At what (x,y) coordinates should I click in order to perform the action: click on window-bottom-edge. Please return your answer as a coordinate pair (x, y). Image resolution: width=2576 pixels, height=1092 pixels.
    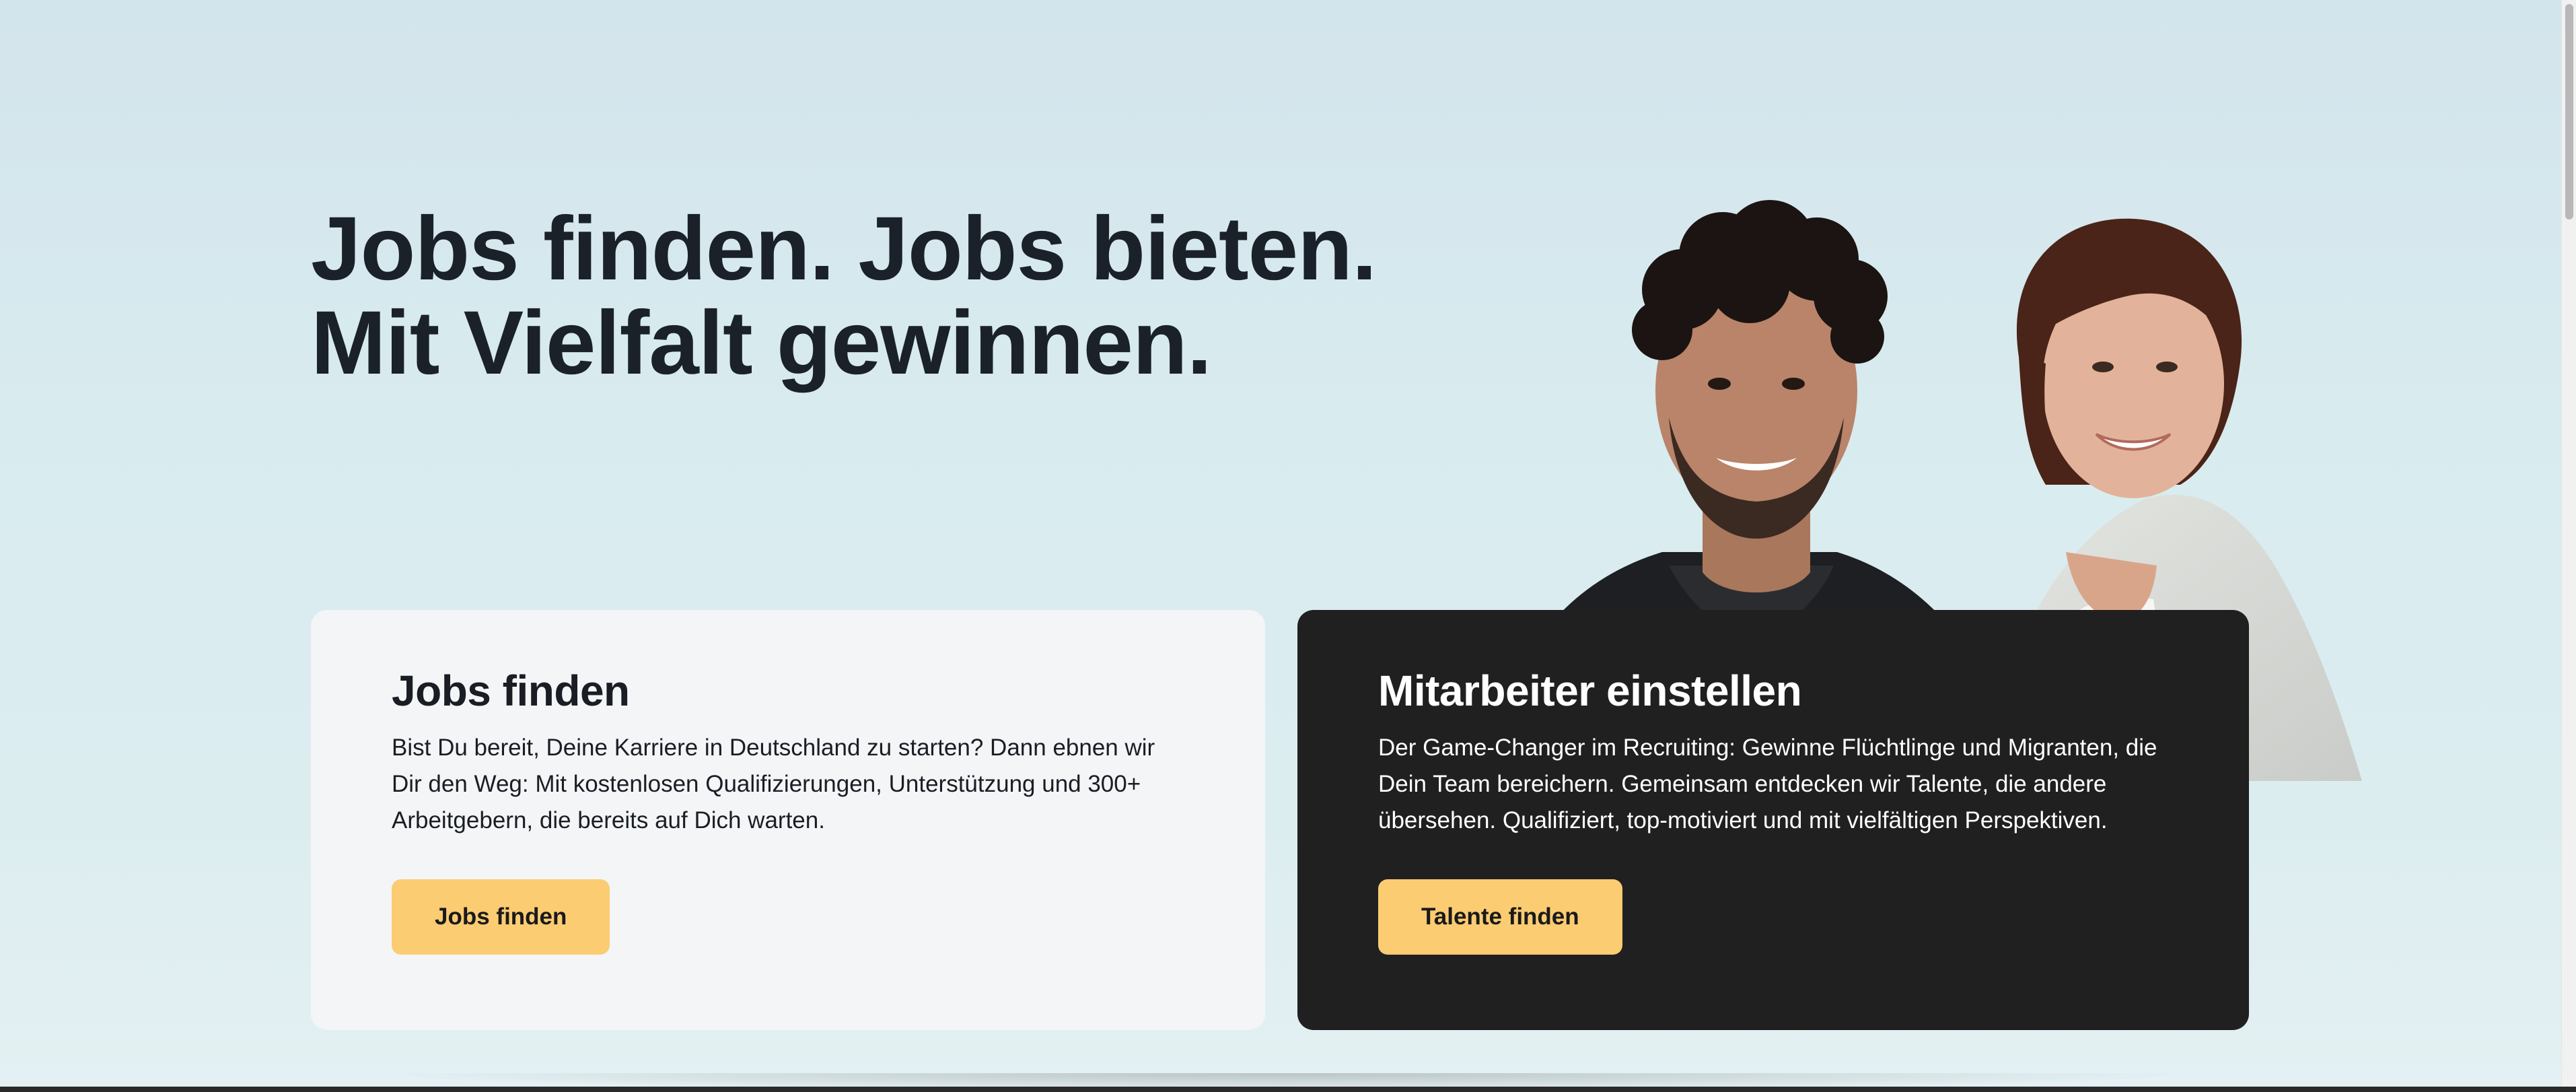
    Looking at the image, I should click on (1288, 1090).